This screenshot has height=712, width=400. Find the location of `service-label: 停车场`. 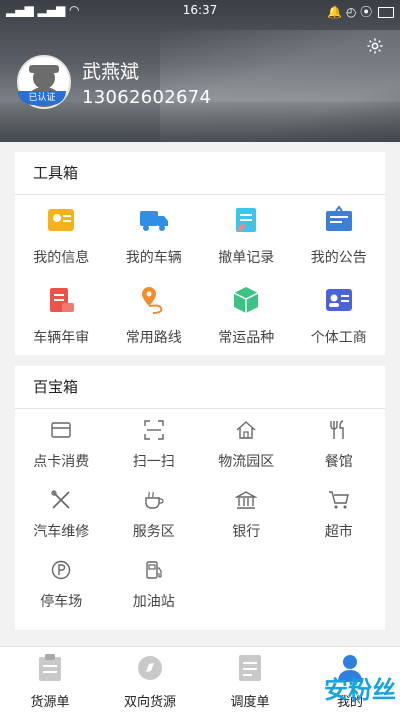

service-label: 停车场 is located at coordinates (61, 602).